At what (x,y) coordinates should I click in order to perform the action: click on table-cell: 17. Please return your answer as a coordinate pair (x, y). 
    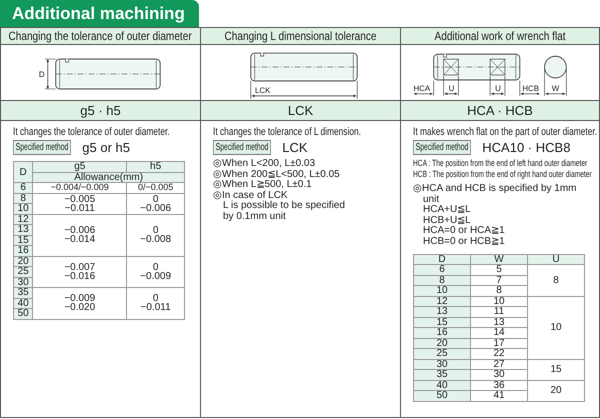
    Looking at the image, I should click on (499, 343).